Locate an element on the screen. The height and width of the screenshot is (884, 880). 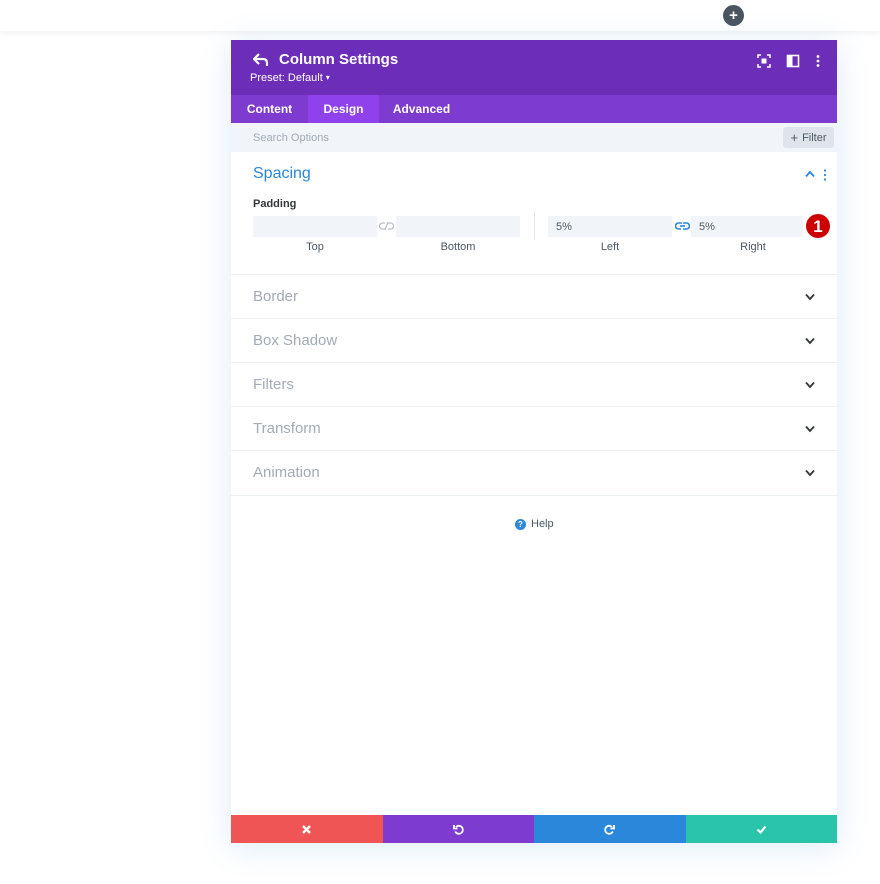
link-toggle-icon is located at coordinates (386, 226).